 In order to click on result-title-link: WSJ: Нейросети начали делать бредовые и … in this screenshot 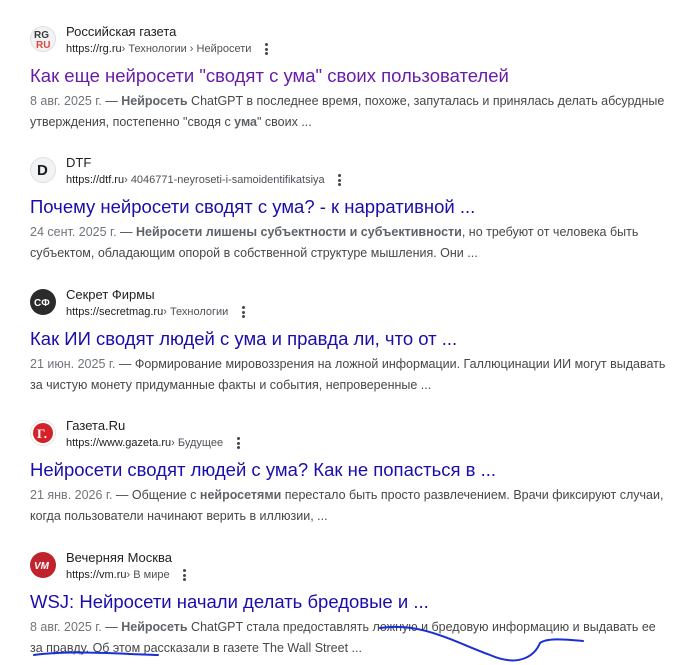, I will do `click(350, 602)`.